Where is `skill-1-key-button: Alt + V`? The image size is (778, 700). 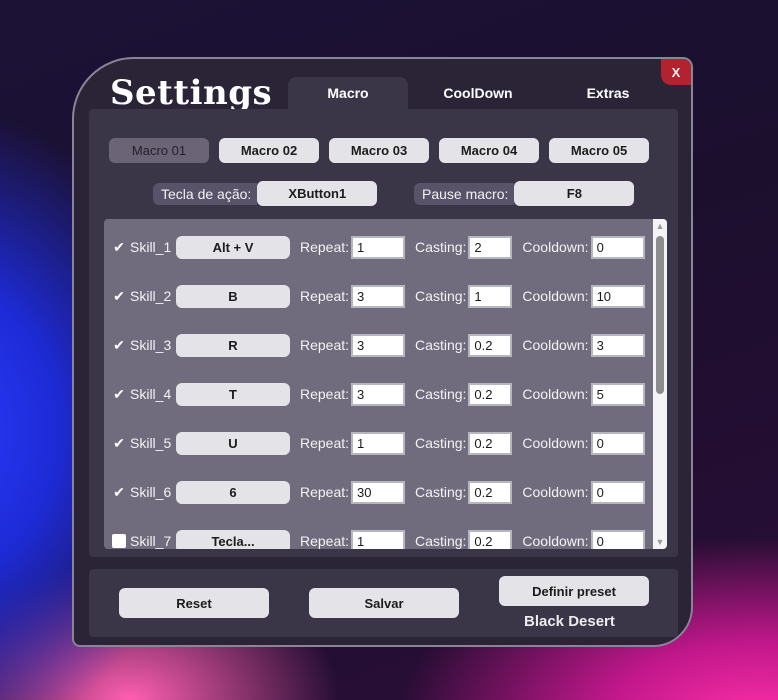
skill-1-key-button: Alt + V is located at coordinates (233, 247).